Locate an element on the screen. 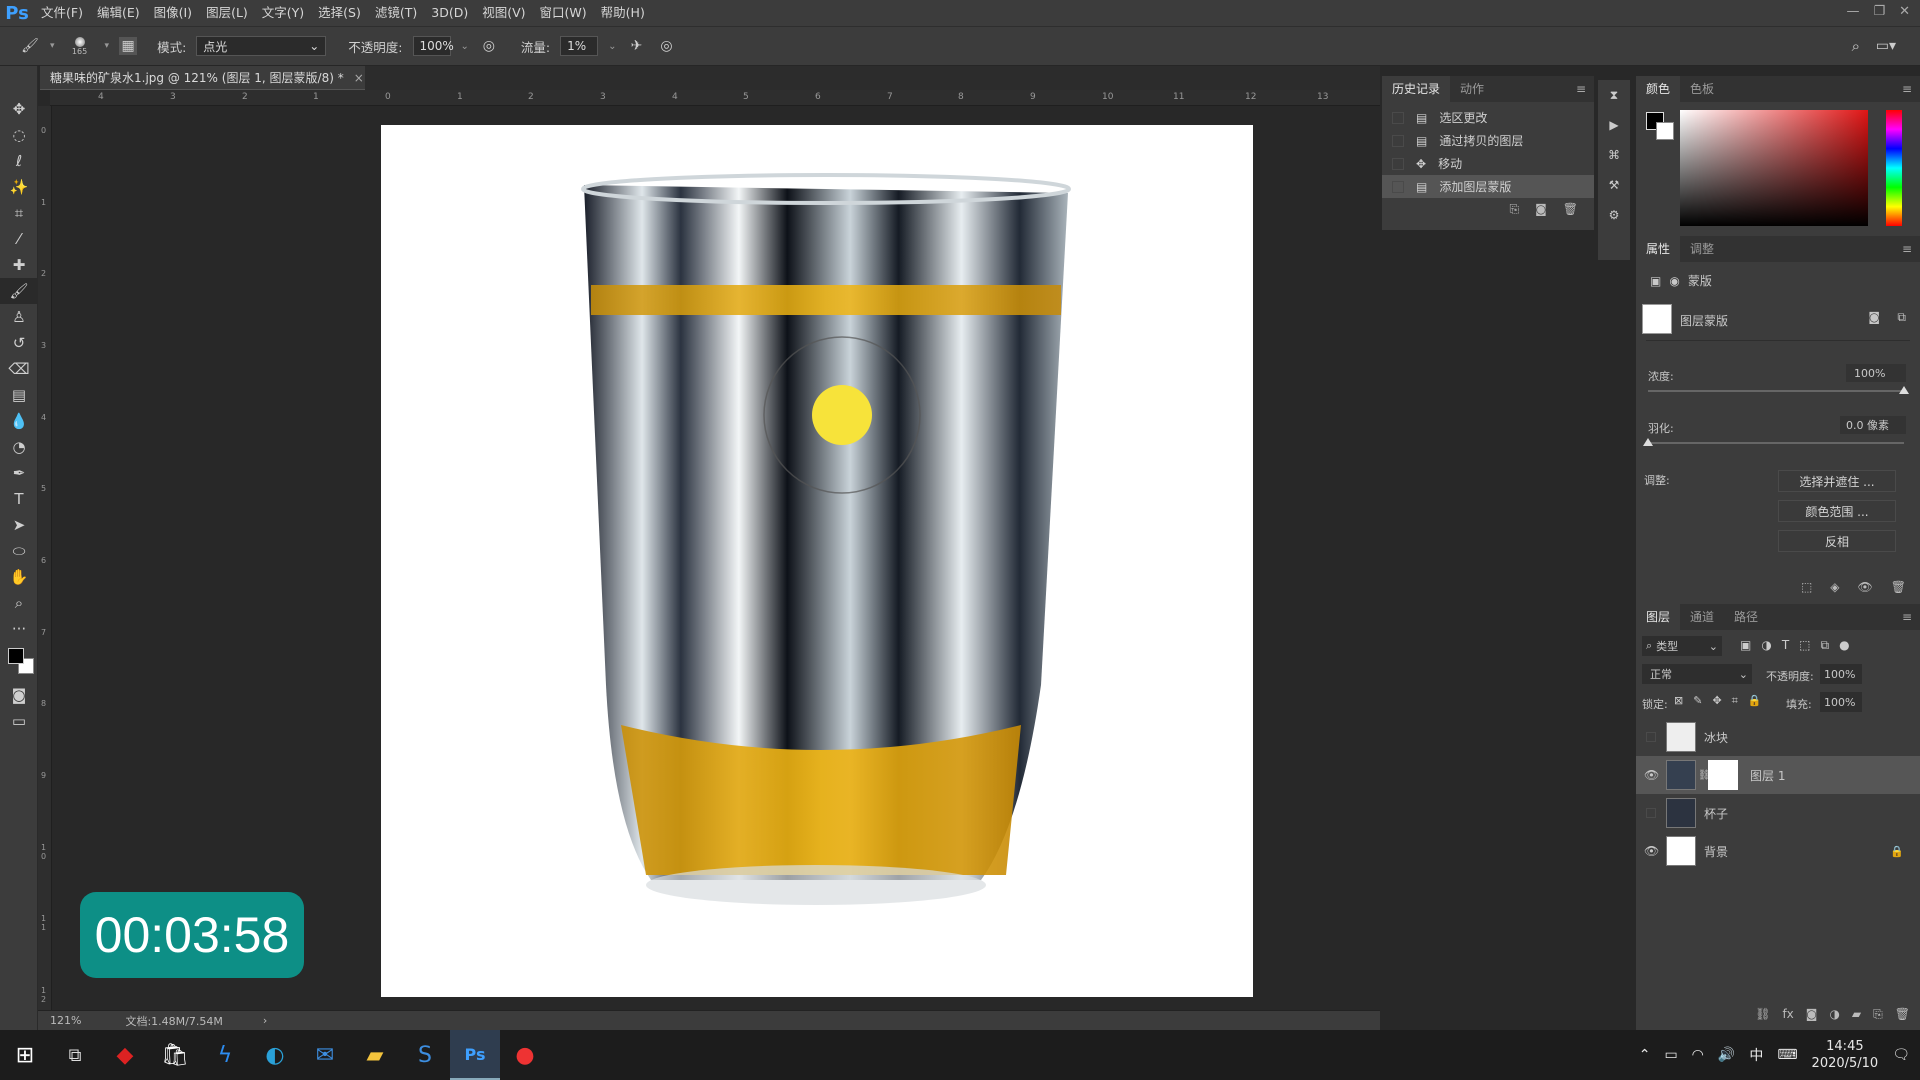 Image resolution: width=1920 pixels, height=1080 pixels. tab-actions: 动作 is located at coordinates (1472, 89).